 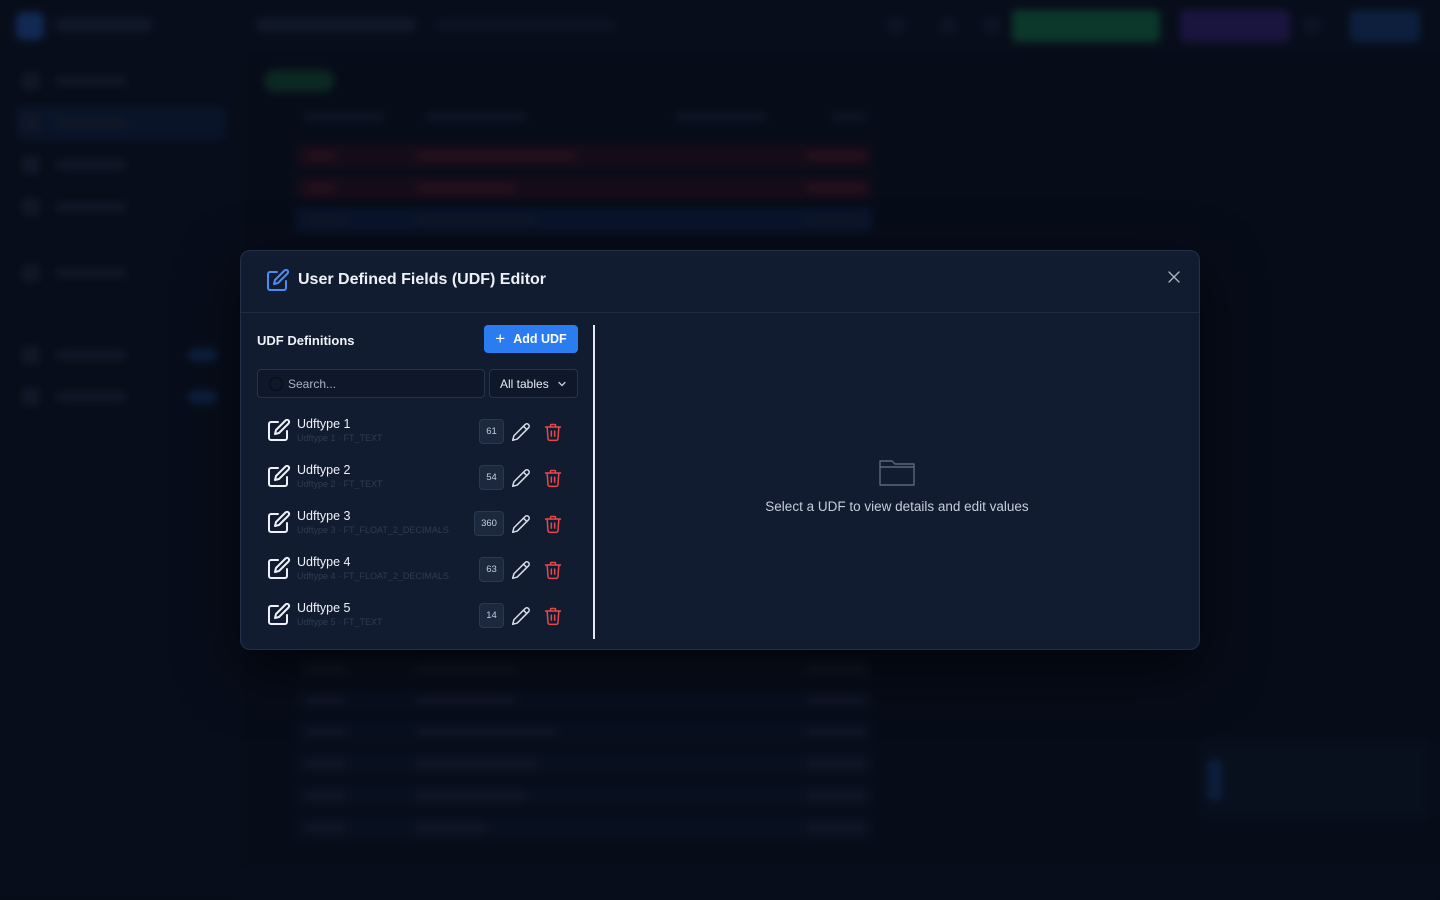 I want to click on udf-name: Udftype 3, so click(x=324, y=516).